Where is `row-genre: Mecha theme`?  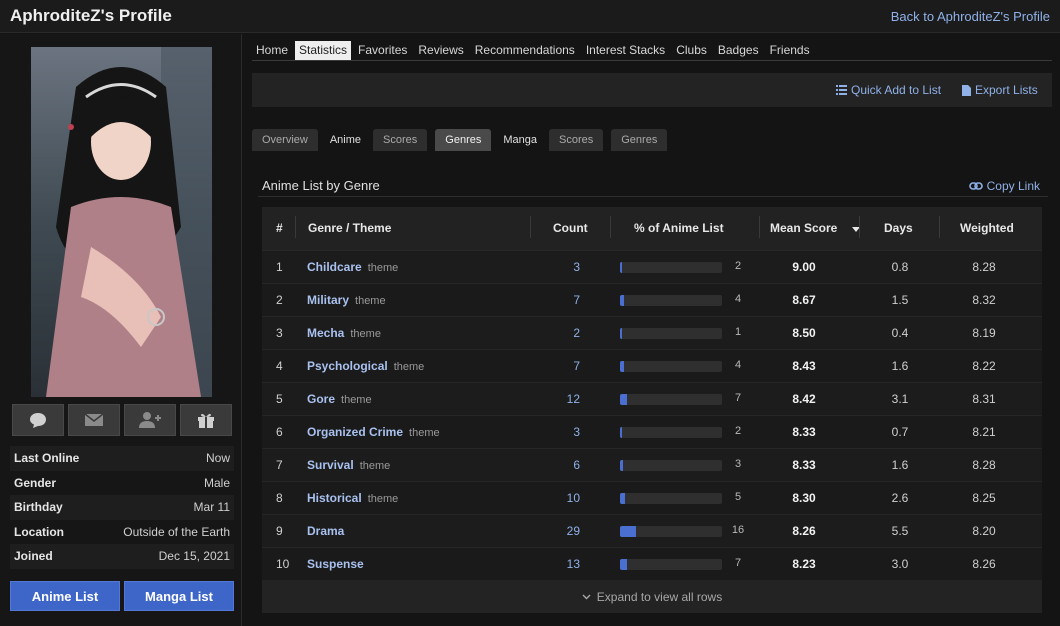
row-genre: Mecha theme is located at coordinates (344, 333).